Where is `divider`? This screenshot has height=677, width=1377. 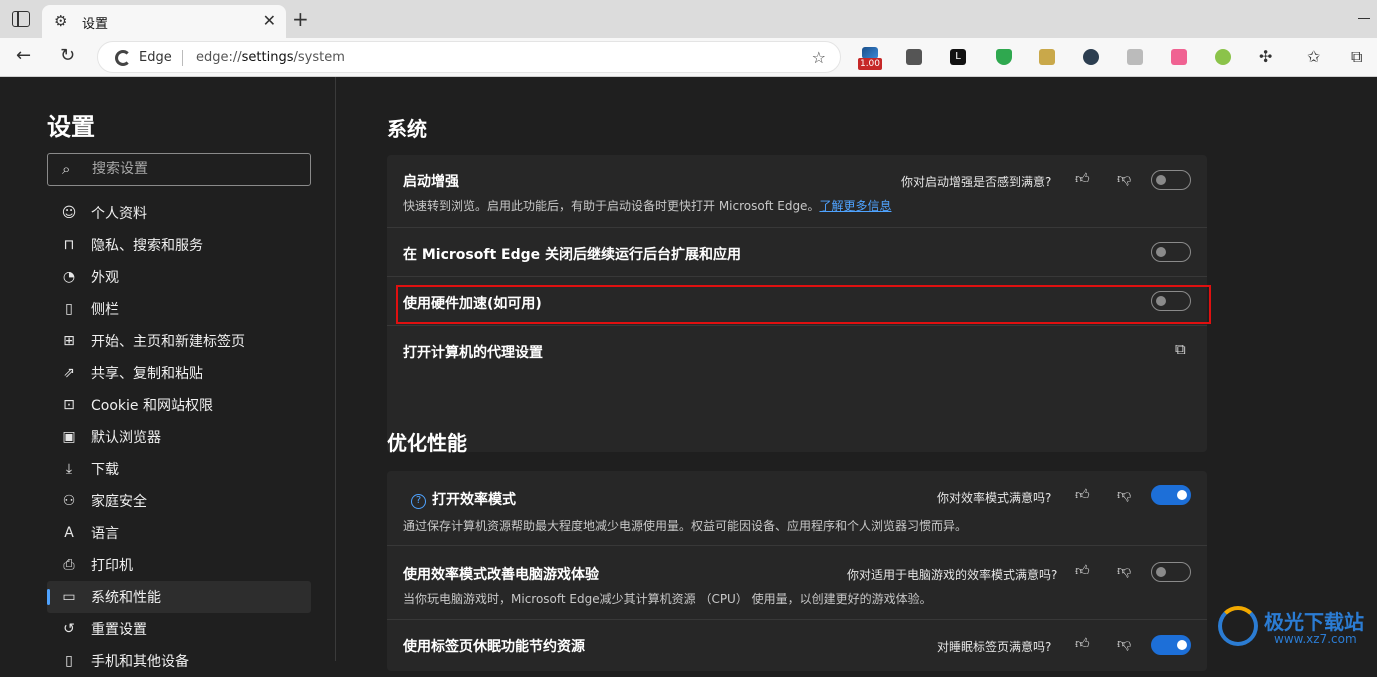
divider is located at coordinates (182, 58).